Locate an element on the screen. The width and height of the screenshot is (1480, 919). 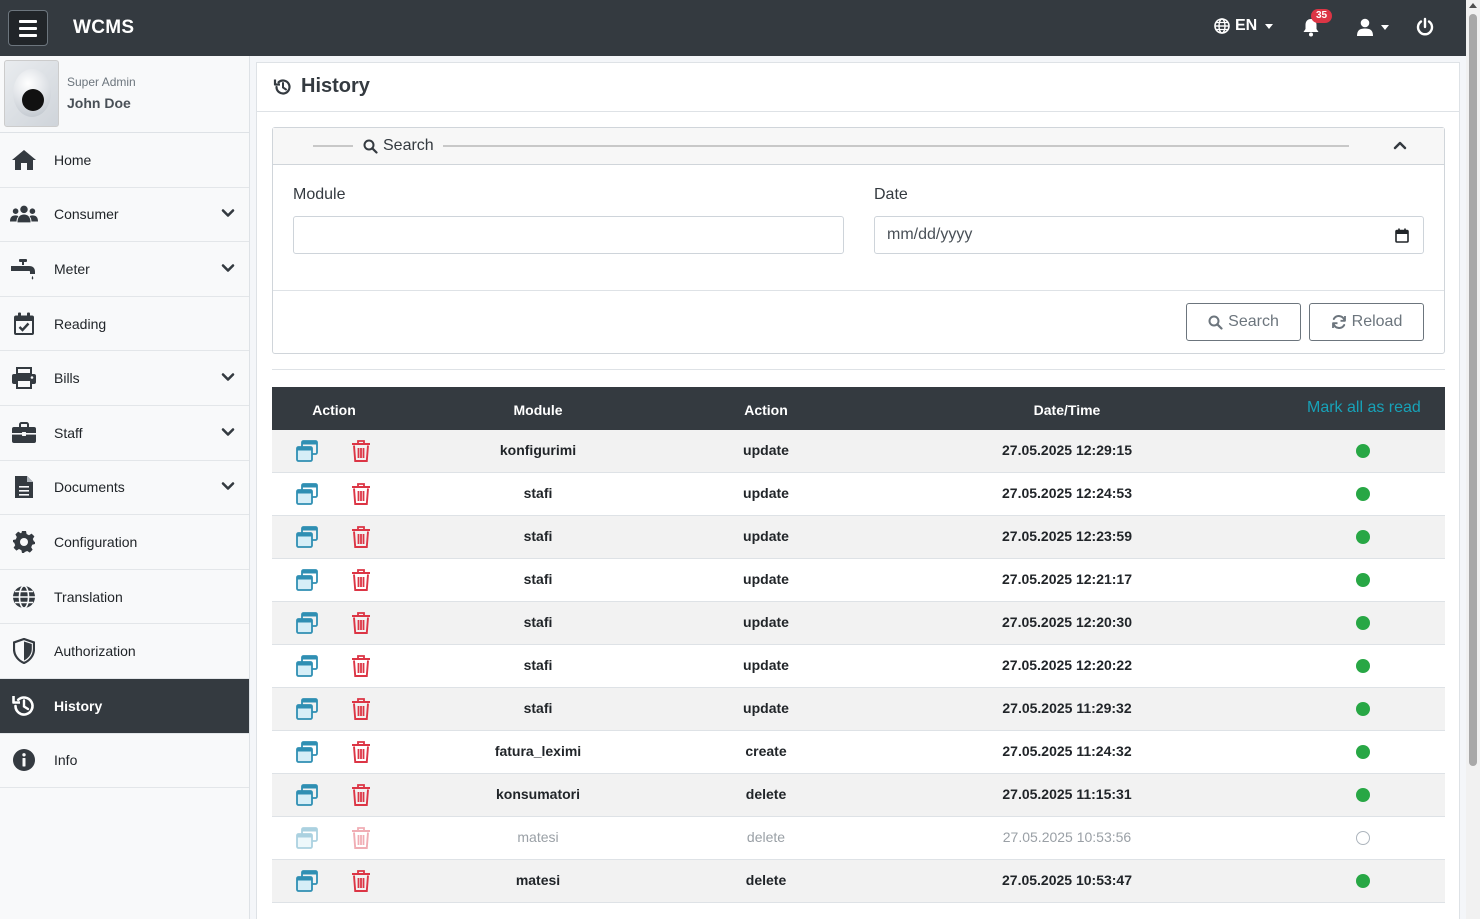
sidebar-item-translation: Translation is located at coordinates (124, 597).